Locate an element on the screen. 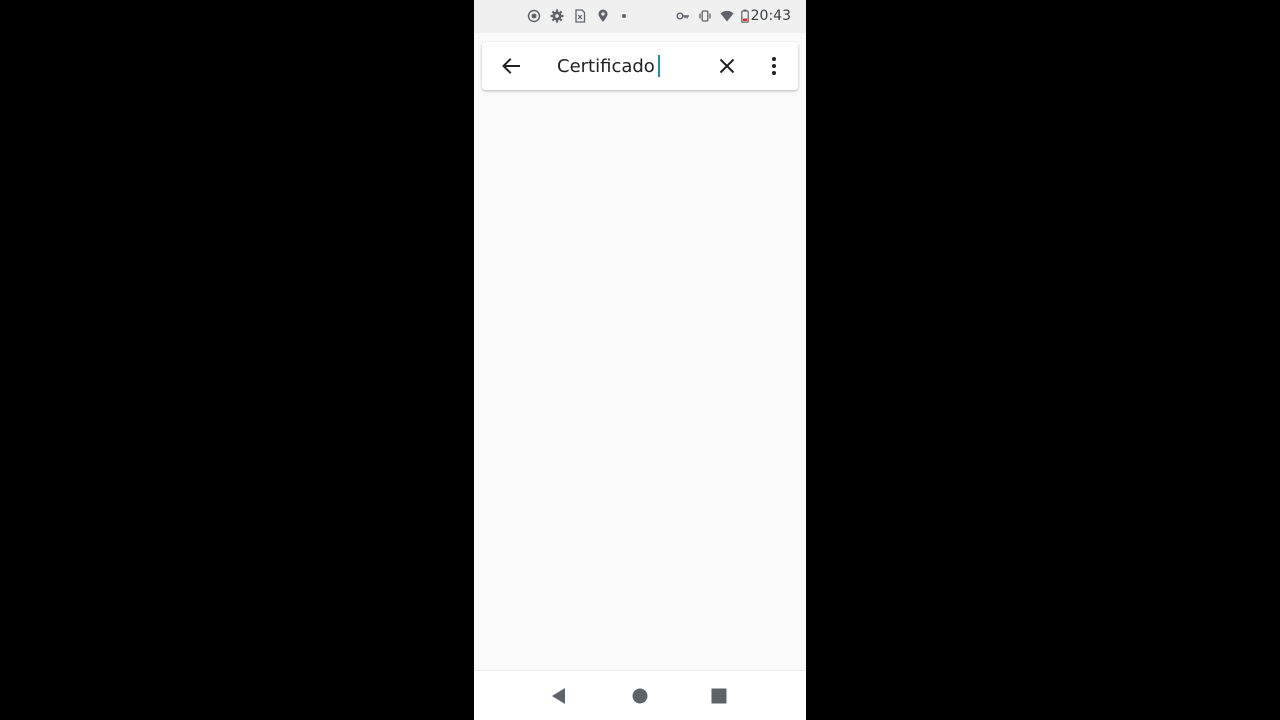  nav-recents-button is located at coordinates (719, 696).